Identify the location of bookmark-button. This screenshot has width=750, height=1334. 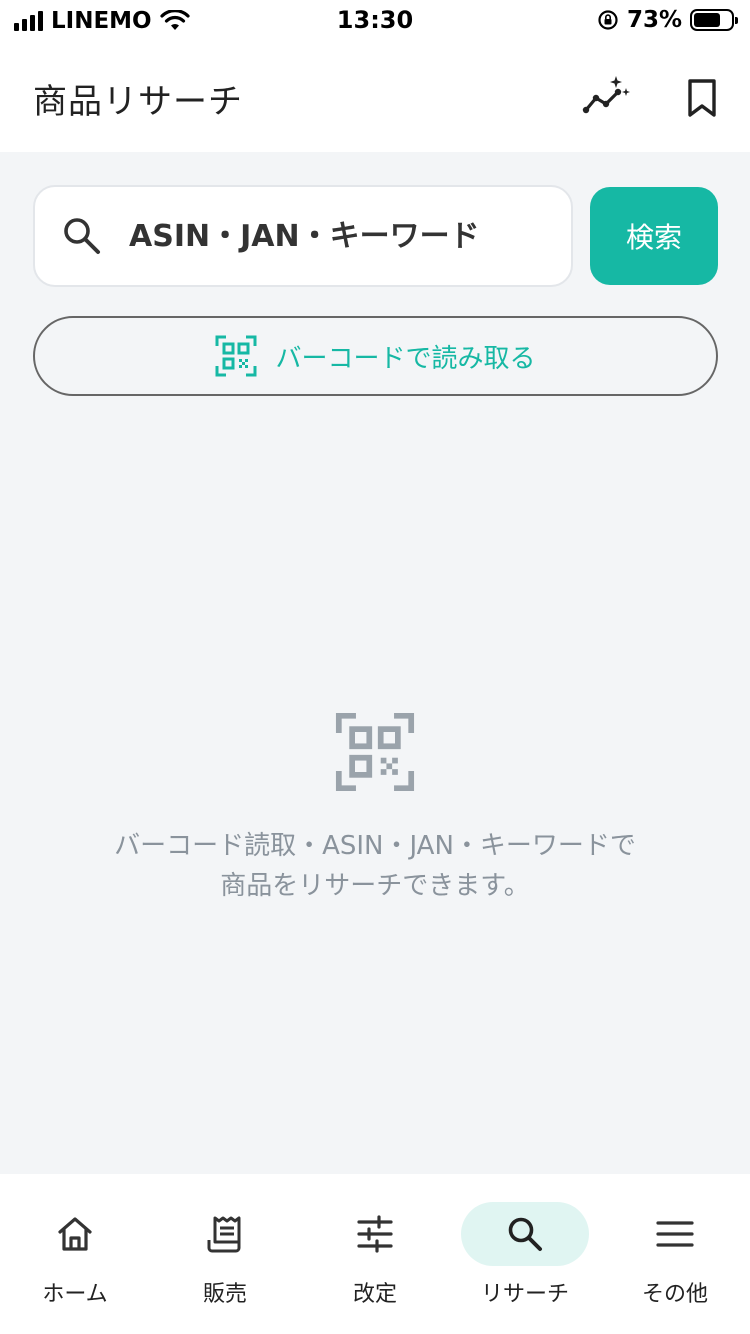
(702, 98).